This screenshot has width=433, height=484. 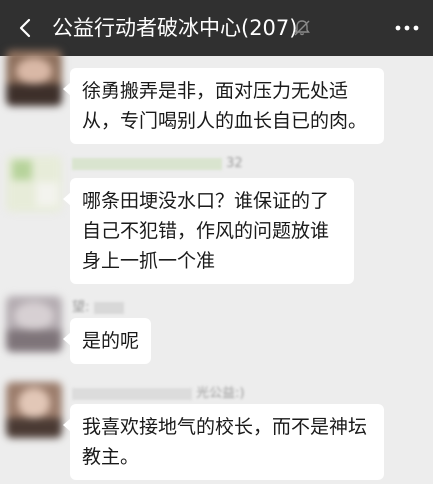 What do you see at coordinates (175, 28) in the screenshot?
I see `chat-title: 公益行动者破冰中心(207)` at bounding box center [175, 28].